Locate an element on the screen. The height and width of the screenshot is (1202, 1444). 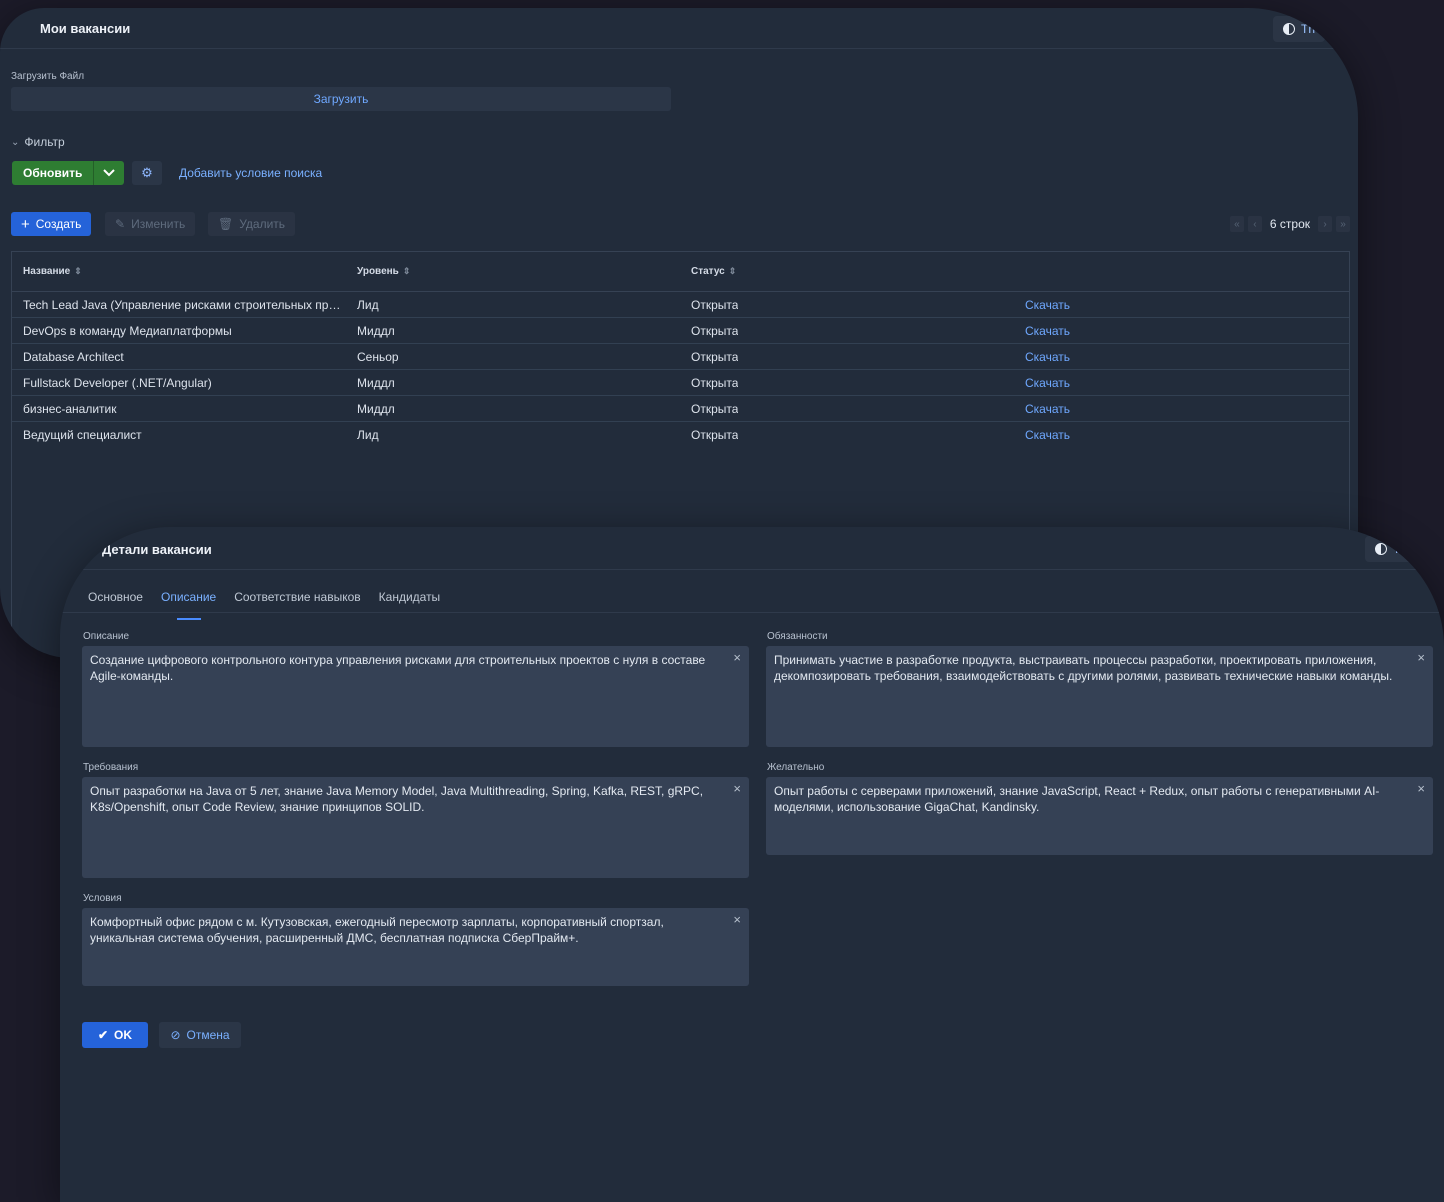
table-row: бизнес-аналитик Миддл Открыта Скачать is located at coordinates (680, 409).